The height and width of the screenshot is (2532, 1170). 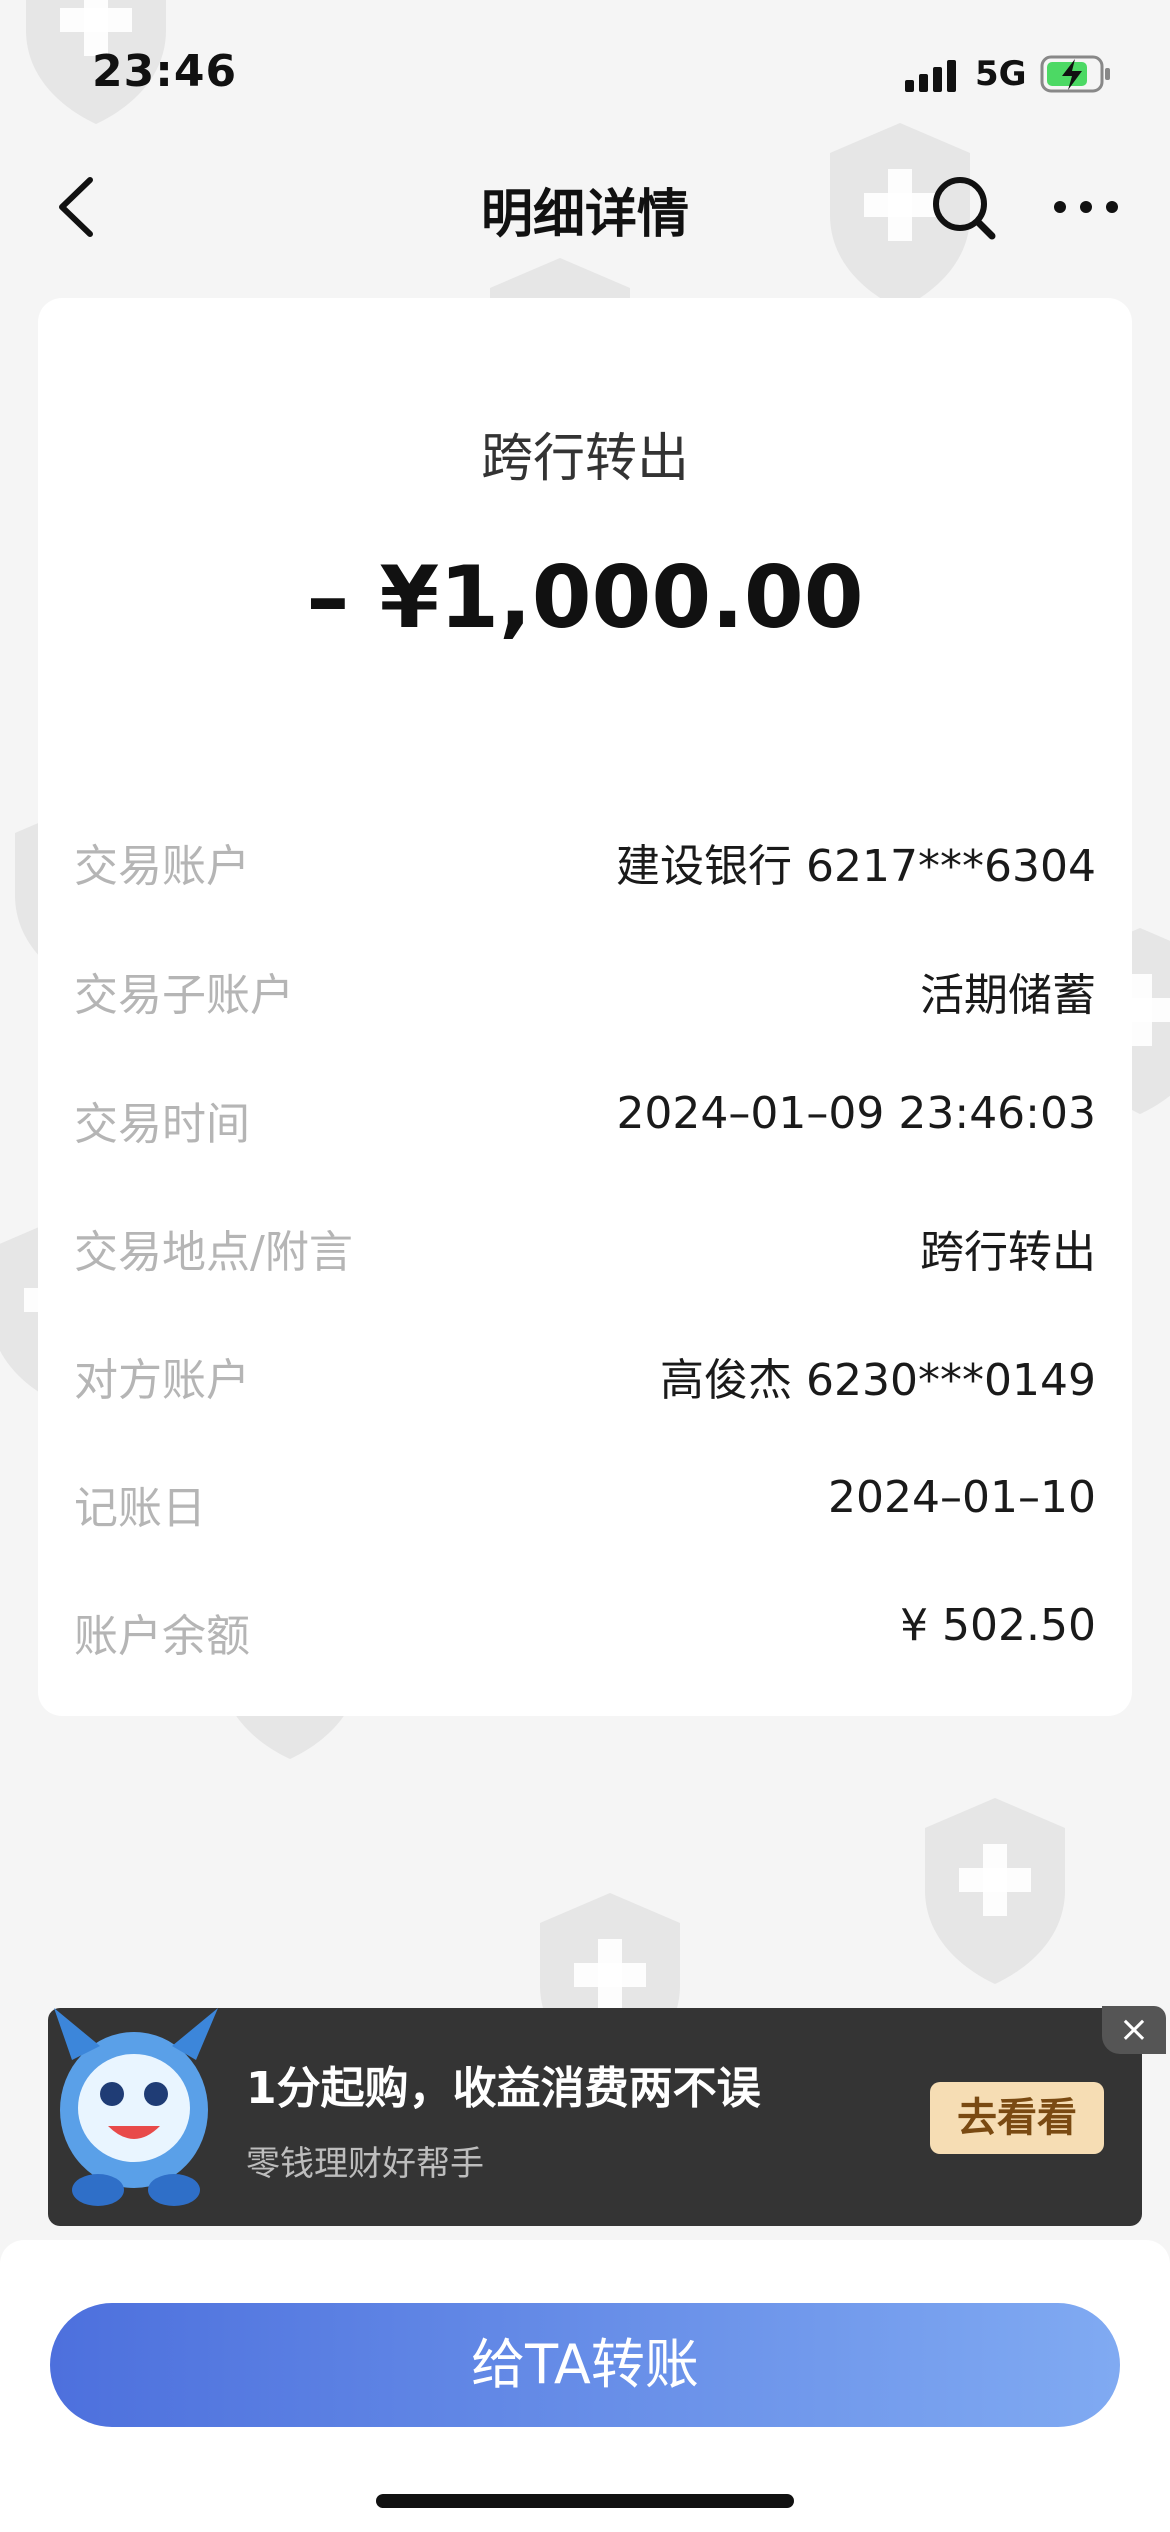 I want to click on promo-banner: 1分起购，收益消费两不误 零钱理财好帮手 去看看 ×, so click(x=607, y=2116).